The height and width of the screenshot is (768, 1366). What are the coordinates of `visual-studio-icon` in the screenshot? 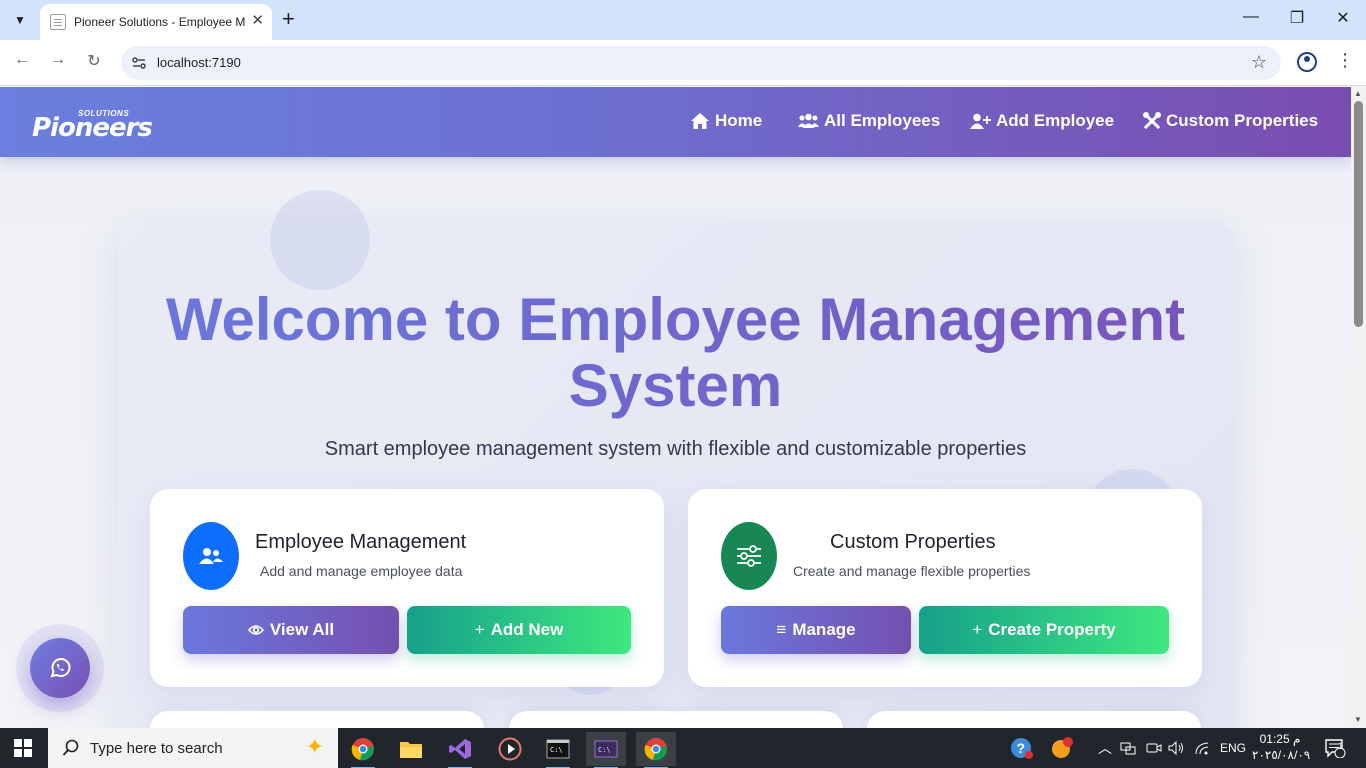 It's located at (460, 750).